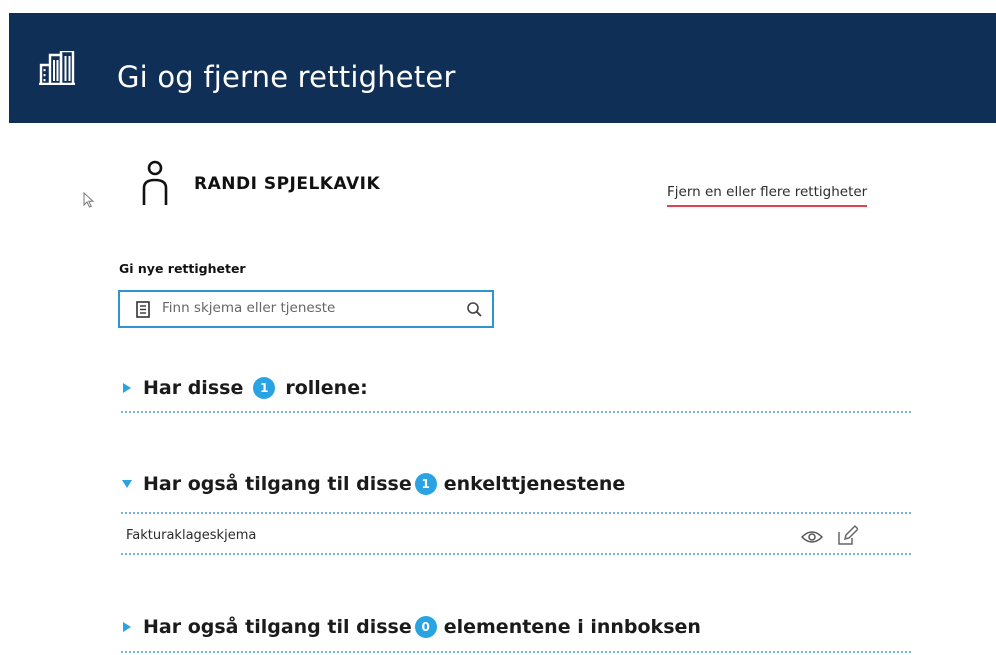 The height and width of the screenshot is (655, 996). Describe the element at coordinates (89, 200) in the screenshot. I see `mouse-cursor-icon` at that location.